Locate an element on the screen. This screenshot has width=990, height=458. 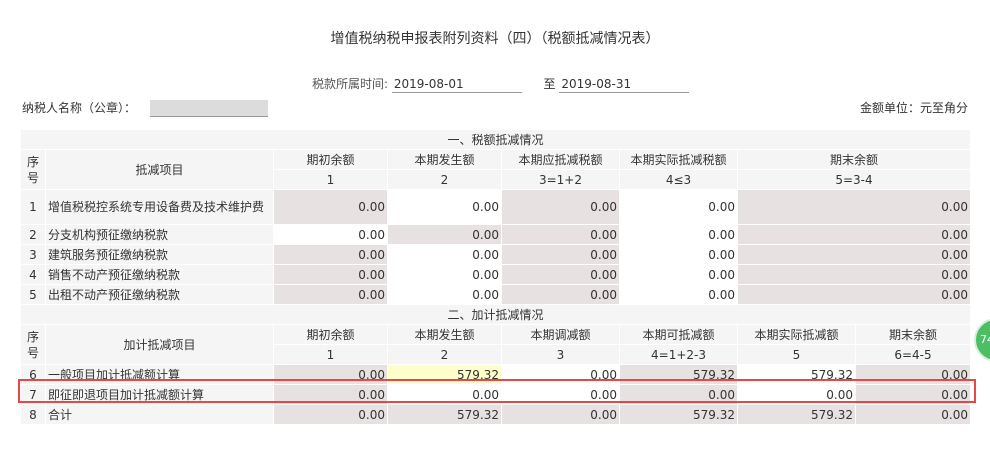
row-seq: 6 is located at coordinates (33, 374).